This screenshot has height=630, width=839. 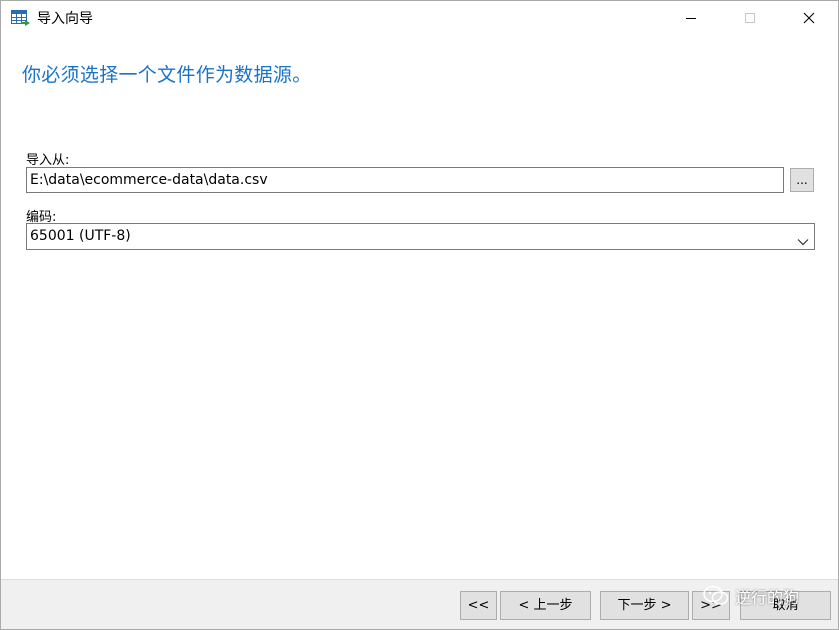 I want to click on minimize-icon, so click(x=691, y=18).